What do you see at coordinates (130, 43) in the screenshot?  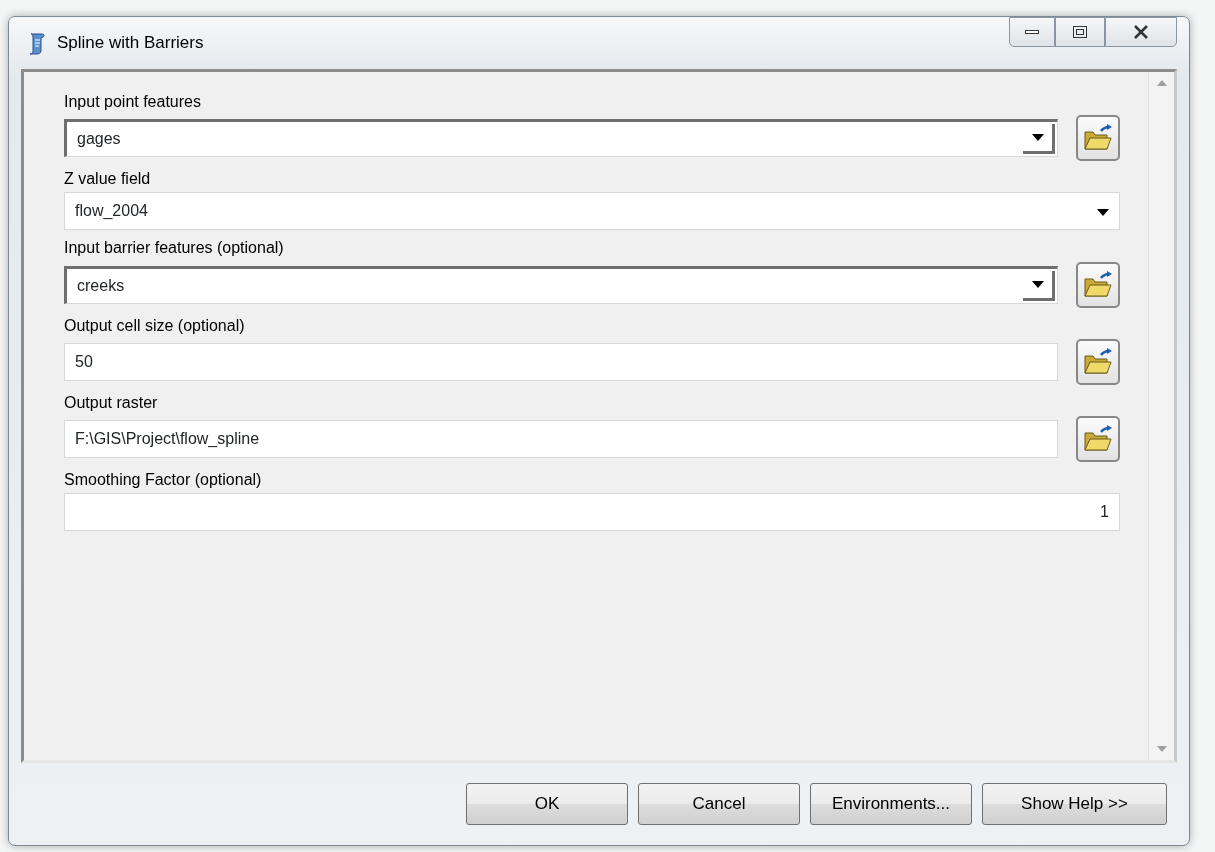 I see `window-title: Spline with Barriers` at bounding box center [130, 43].